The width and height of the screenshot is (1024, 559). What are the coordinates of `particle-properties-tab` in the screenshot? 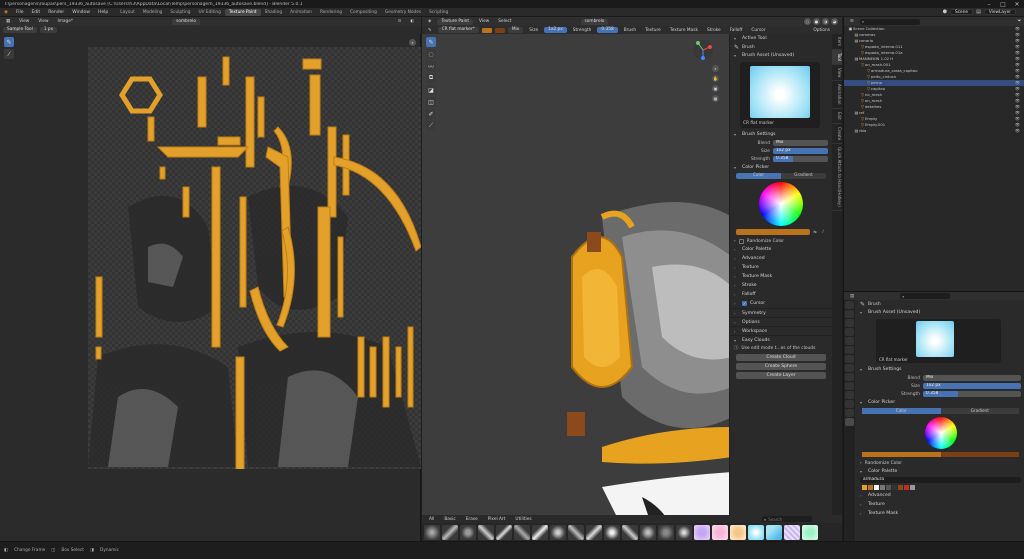 It's located at (849, 377).